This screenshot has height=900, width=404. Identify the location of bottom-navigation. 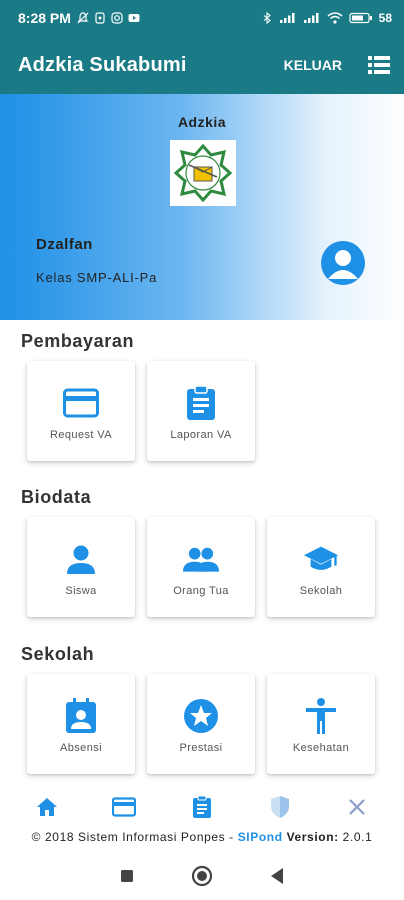
(202, 807).